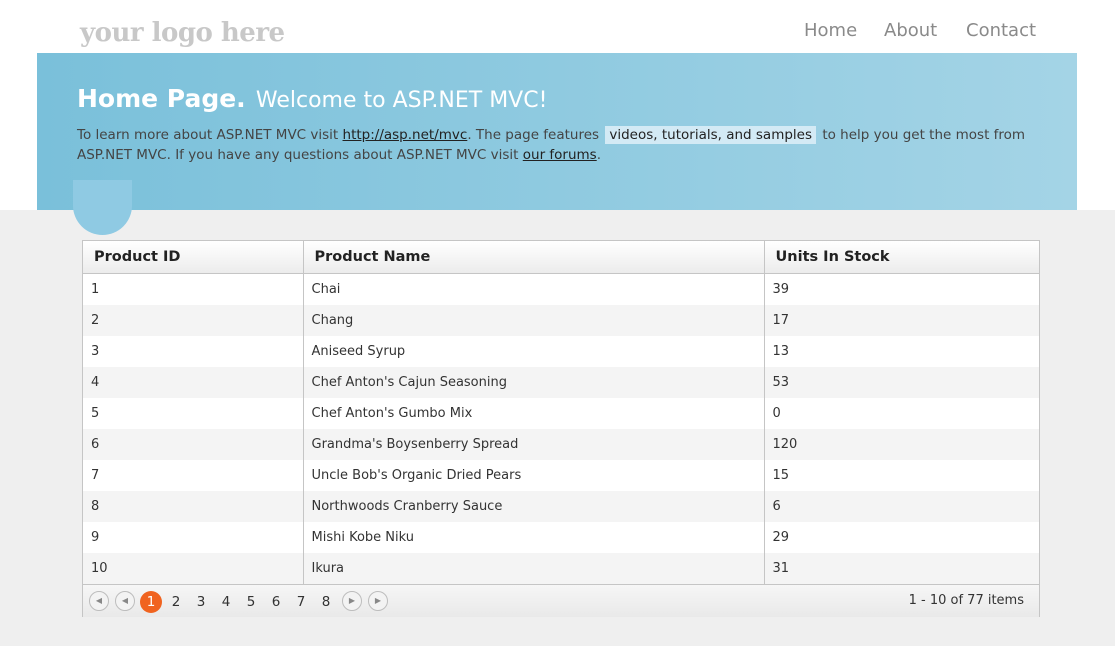 Image resolution: width=1115 pixels, height=646 pixels. I want to click on cell-units-in-stock: 15, so click(901, 475).